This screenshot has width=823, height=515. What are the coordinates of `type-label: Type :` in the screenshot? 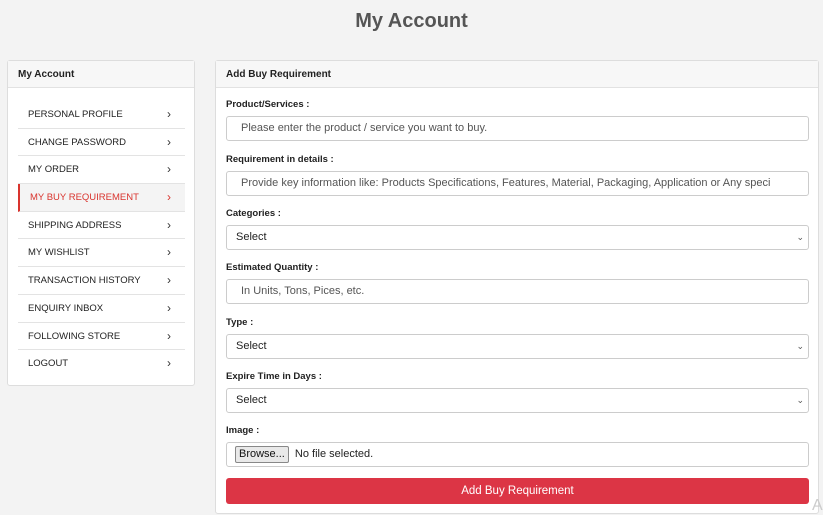 It's located at (240, 322).